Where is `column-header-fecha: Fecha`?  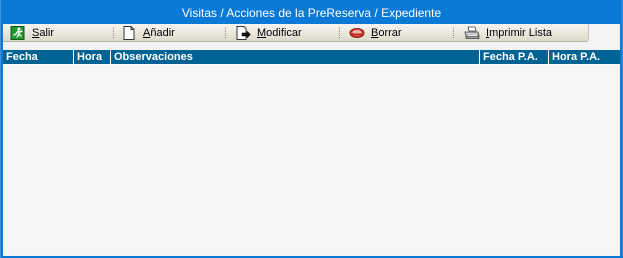
column-header-fecha: Fecha is located at coordinates (38, 57).